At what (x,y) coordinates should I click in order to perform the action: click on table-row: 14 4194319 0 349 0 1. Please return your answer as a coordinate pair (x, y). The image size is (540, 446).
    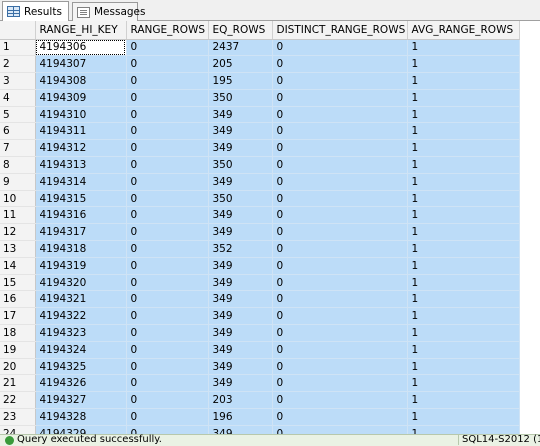
    Looking at the image, I should click on (260, 266).